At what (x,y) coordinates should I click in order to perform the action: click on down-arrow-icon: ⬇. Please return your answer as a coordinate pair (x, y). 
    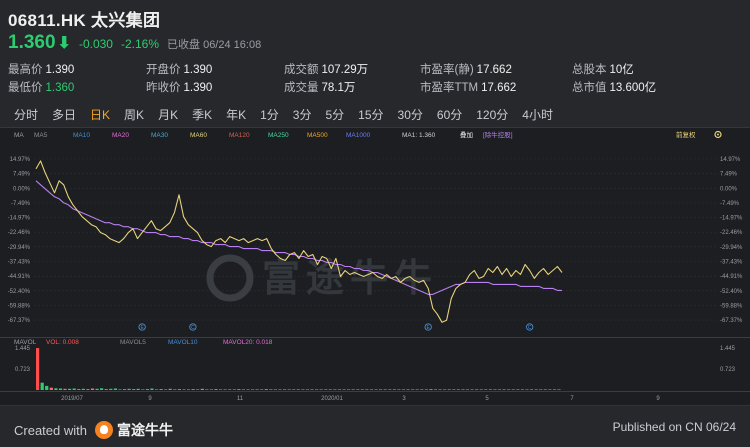
    Looking at the image, I should click on (64, 43).